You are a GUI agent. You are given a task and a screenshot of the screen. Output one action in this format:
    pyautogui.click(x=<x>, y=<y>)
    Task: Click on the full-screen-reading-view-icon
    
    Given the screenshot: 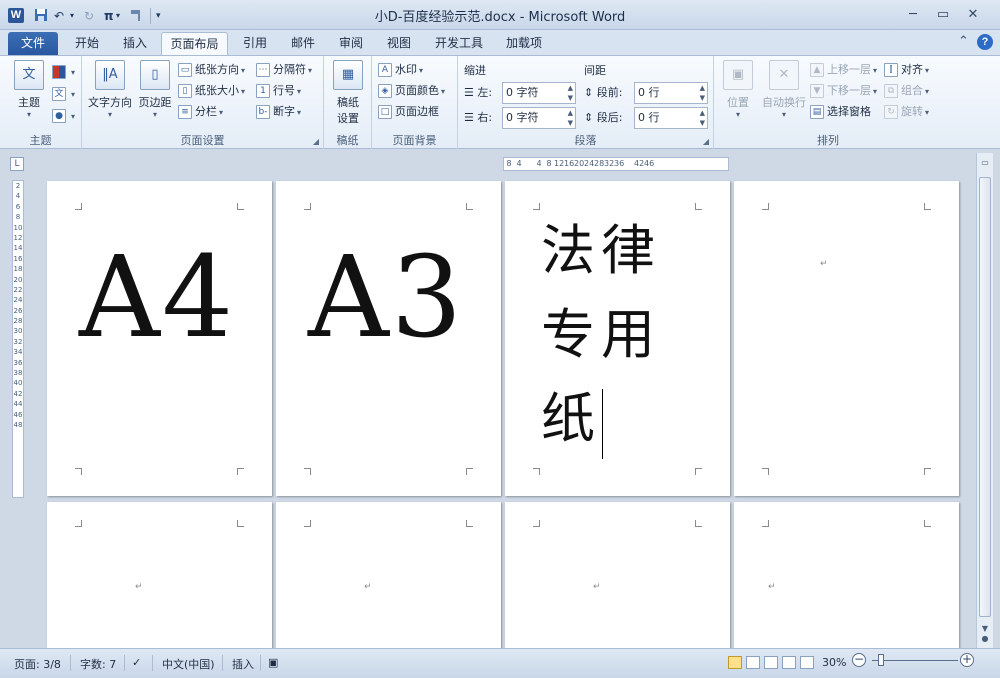 What is the action you would take?
    pyautogui.click(x=753, y=662)
    